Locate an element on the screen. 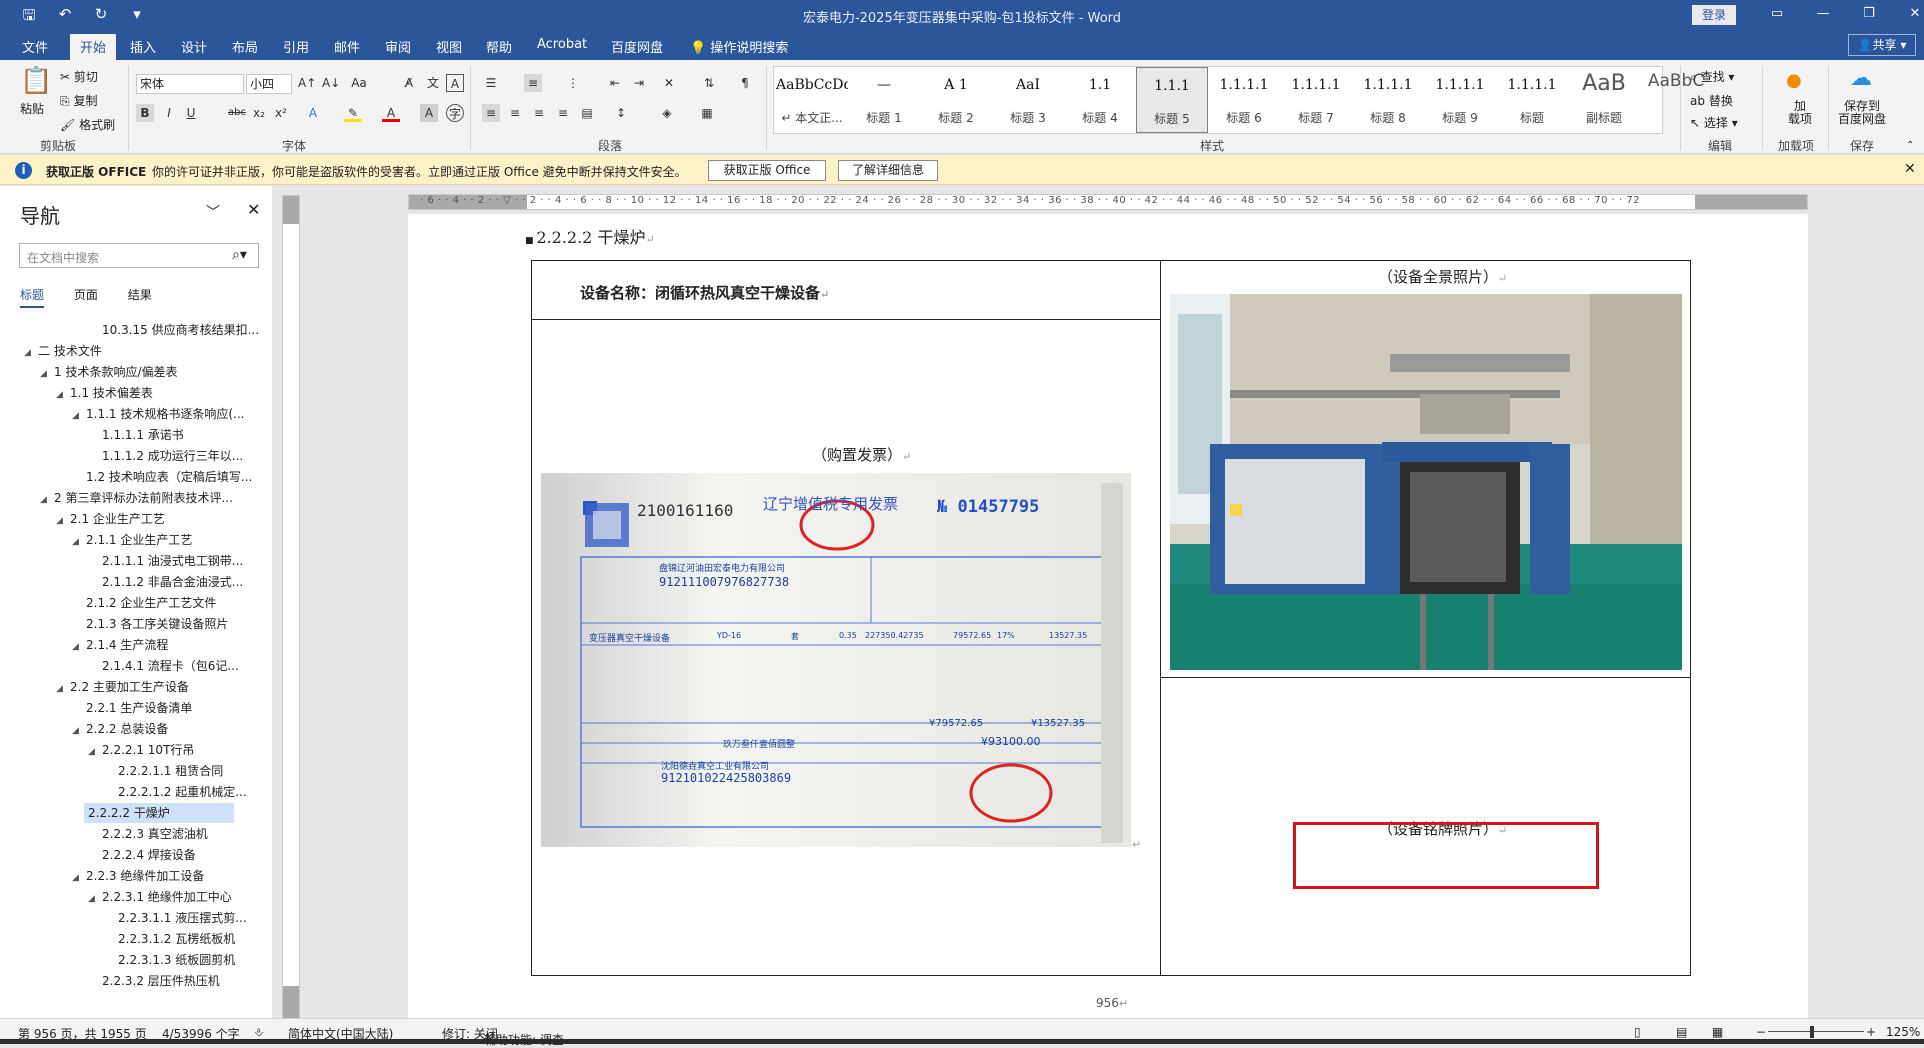 This screenshot has width=1924, height=1048. bullets-icon: ☰ is located at coordinates (491, 83).